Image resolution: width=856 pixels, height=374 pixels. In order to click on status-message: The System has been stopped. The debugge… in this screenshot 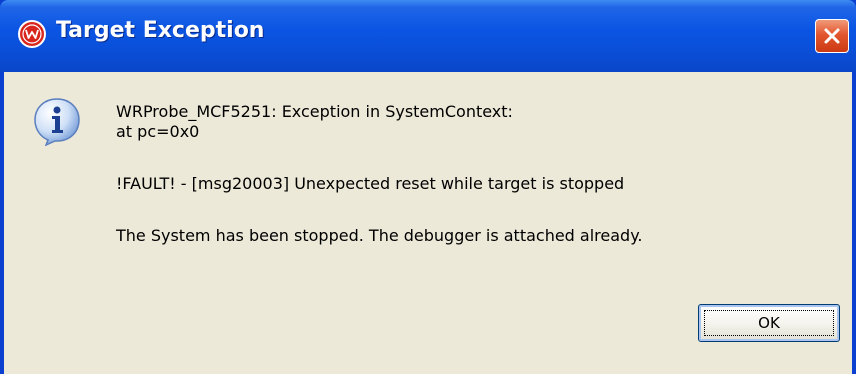, I will do `click(379, 235)`.